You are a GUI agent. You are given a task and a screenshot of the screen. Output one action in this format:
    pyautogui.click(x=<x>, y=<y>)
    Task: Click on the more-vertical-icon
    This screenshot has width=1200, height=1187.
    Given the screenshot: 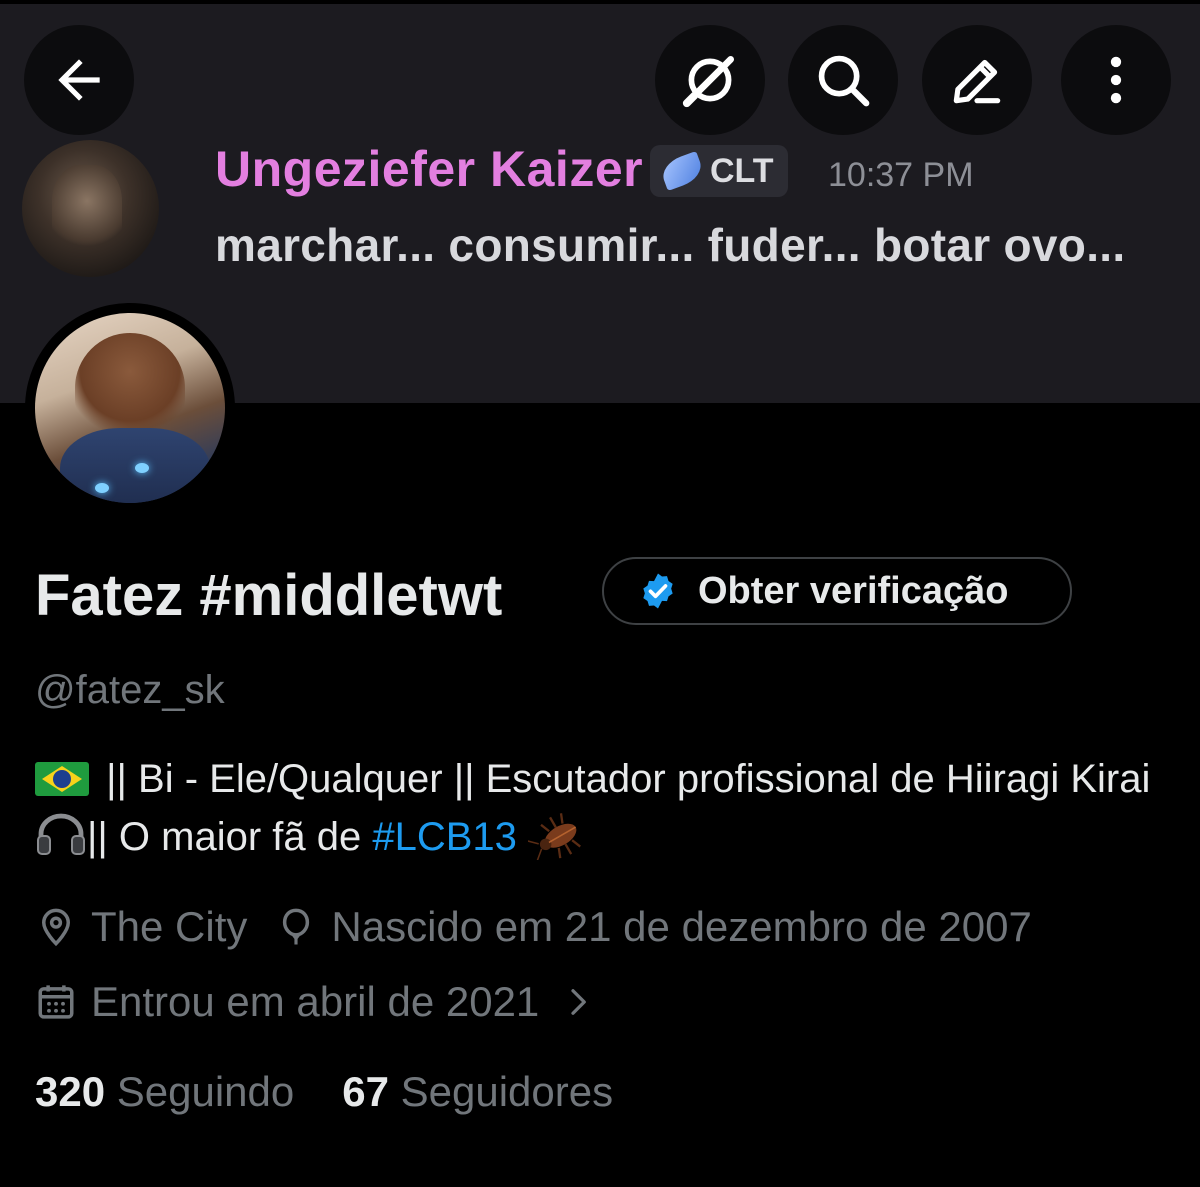 What is the action you would take?
    pyautogui.click(x=1116, y=80)
    